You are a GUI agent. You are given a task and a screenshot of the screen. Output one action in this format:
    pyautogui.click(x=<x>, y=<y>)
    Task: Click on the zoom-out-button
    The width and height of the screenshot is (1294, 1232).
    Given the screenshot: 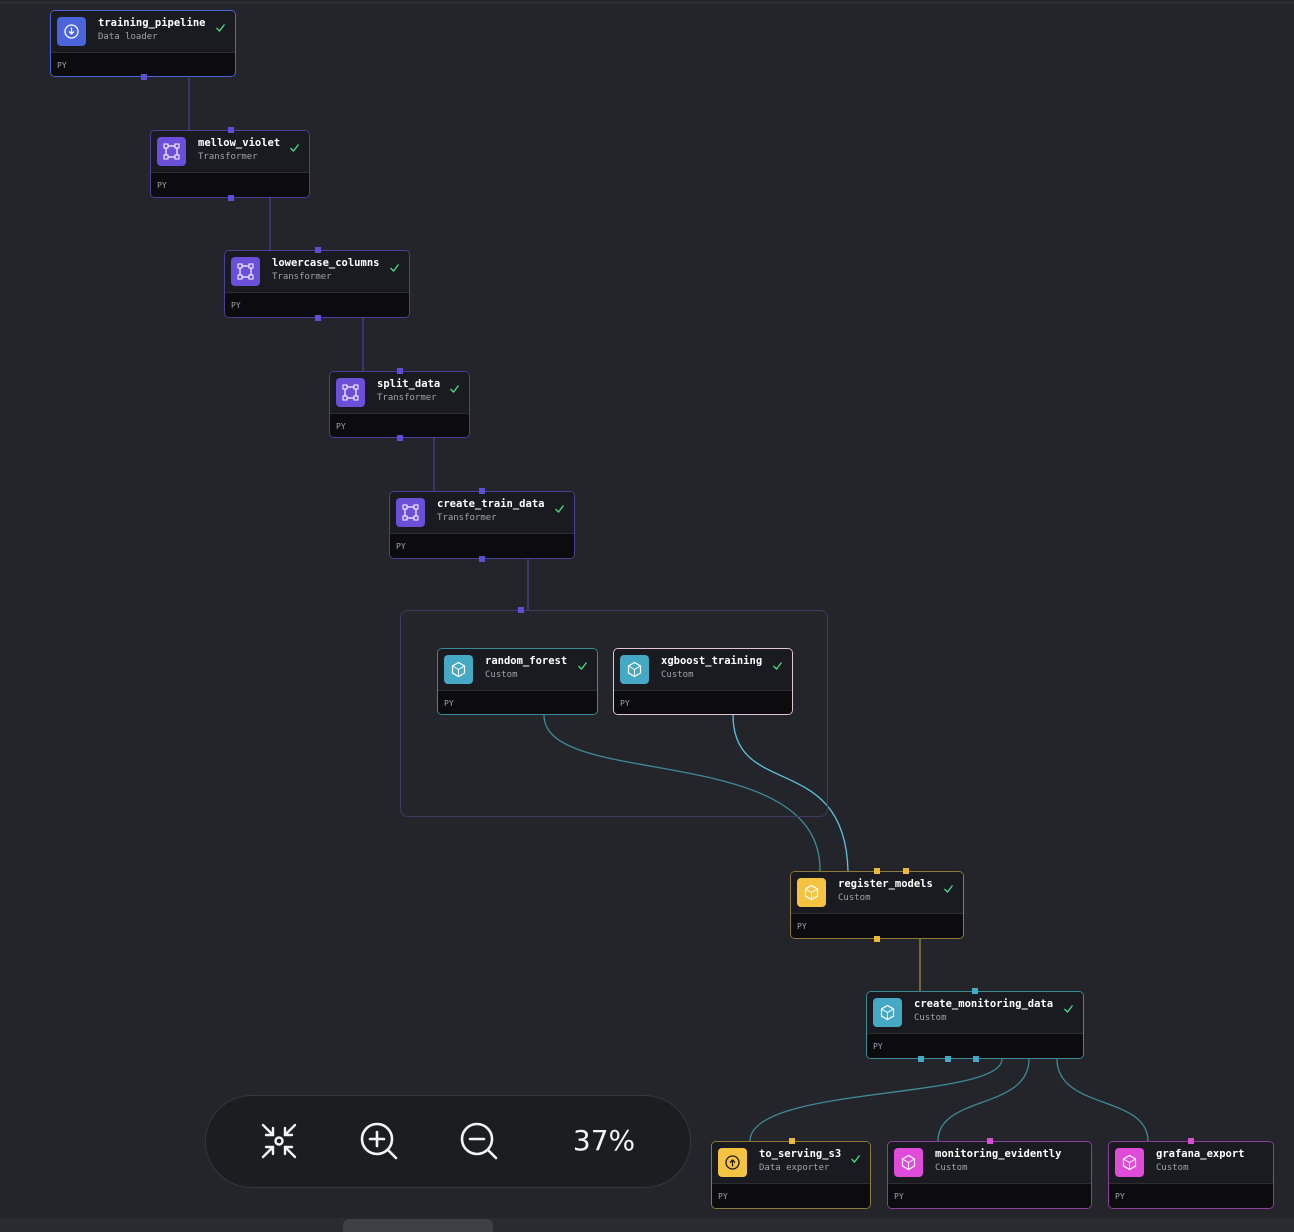 What is the action you would take?
    pyautogui.click(x=479, y=1141)
    